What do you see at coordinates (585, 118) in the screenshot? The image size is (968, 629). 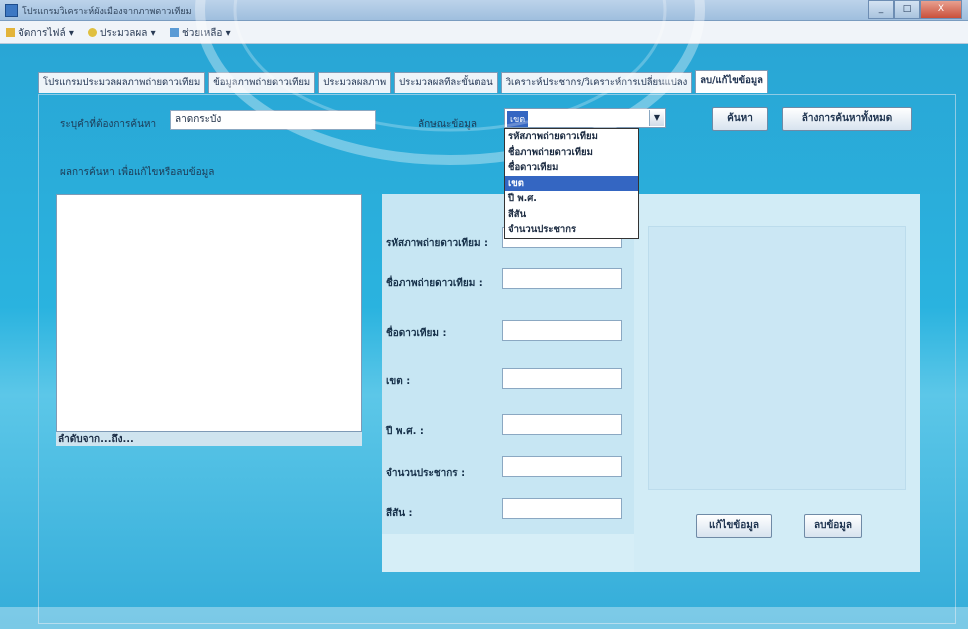 I see `category-select: เขต ▼` at bounding box center [585, 118].